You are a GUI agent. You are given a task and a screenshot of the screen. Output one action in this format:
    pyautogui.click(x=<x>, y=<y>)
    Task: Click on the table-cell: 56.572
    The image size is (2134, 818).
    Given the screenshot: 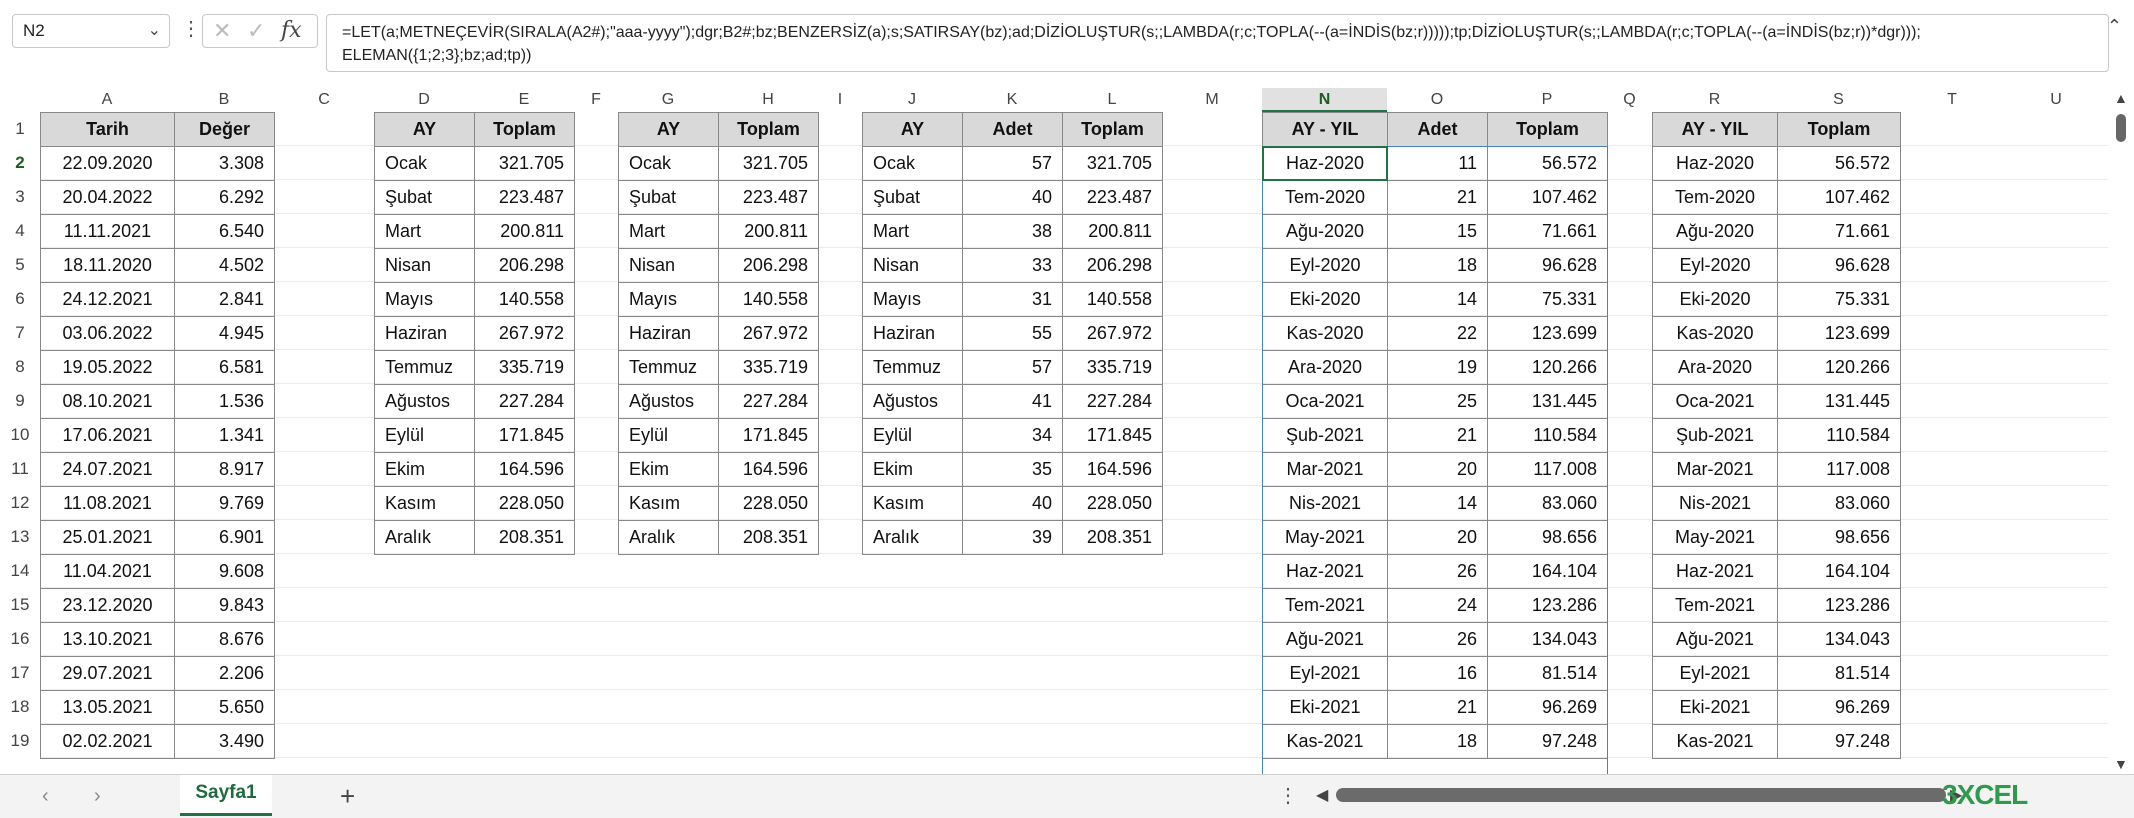 What is the action you would take?
    pyautogui.click(x=1839, y=163)
    